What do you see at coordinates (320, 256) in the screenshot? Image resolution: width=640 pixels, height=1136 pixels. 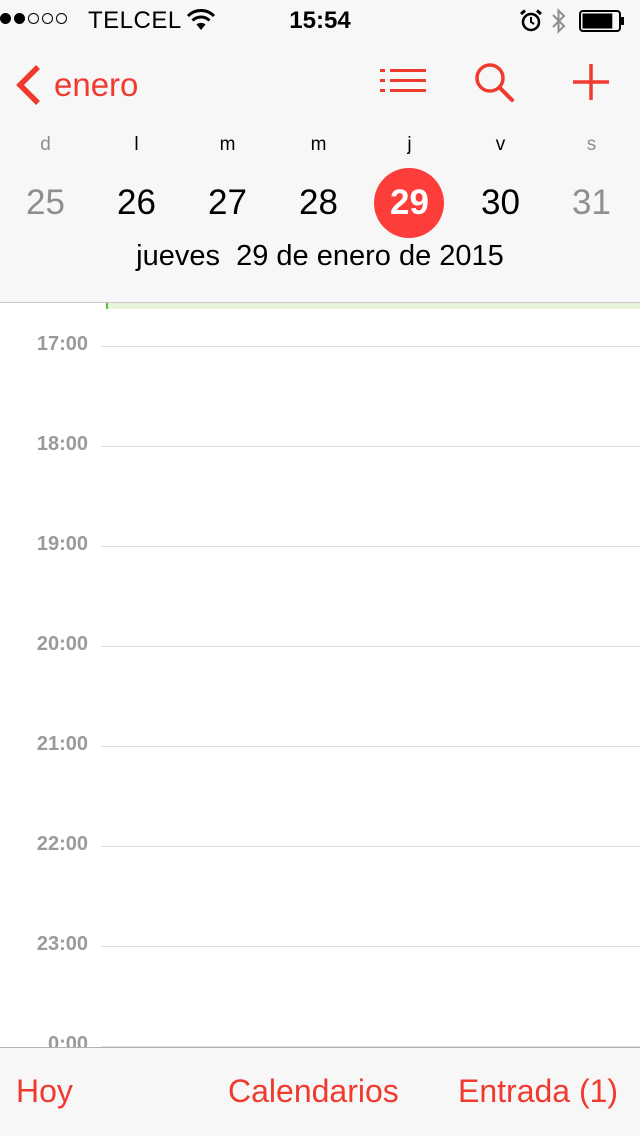 I see `selected-date-title: jueves 29 de enero de 2015` at bounding box center [320, 256].